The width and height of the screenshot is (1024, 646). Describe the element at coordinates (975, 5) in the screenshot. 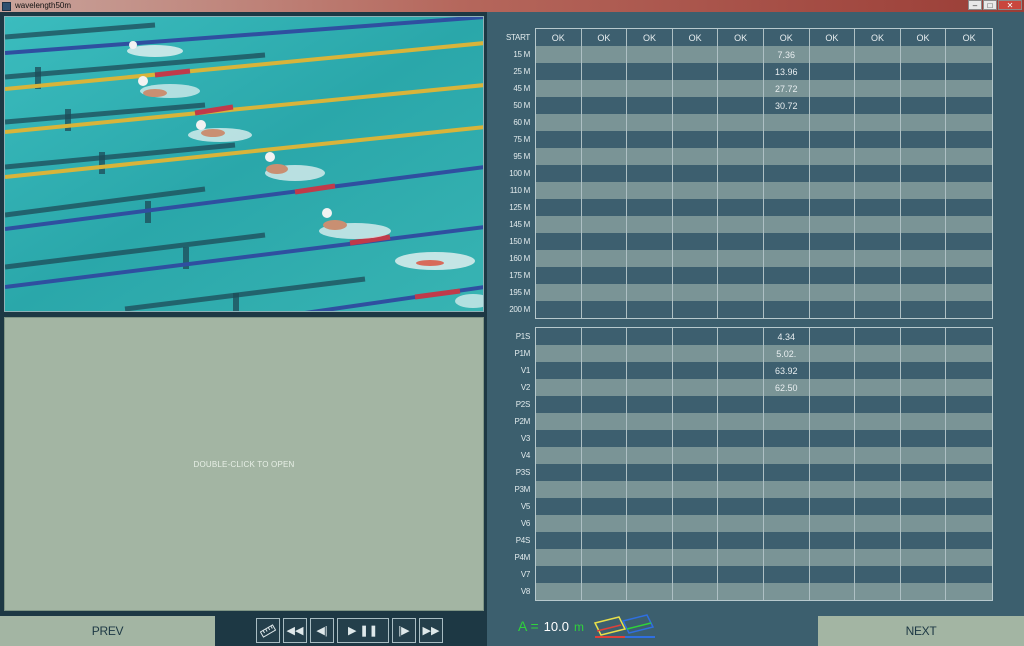

I see `minimize-button: –` at that location.